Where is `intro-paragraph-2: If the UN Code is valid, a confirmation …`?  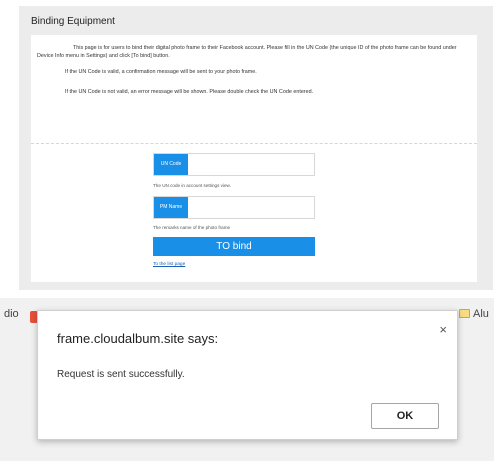
intro-paragraph-2: If the UN Code is valid, a confirmation … is located at coordinates (161, 72).